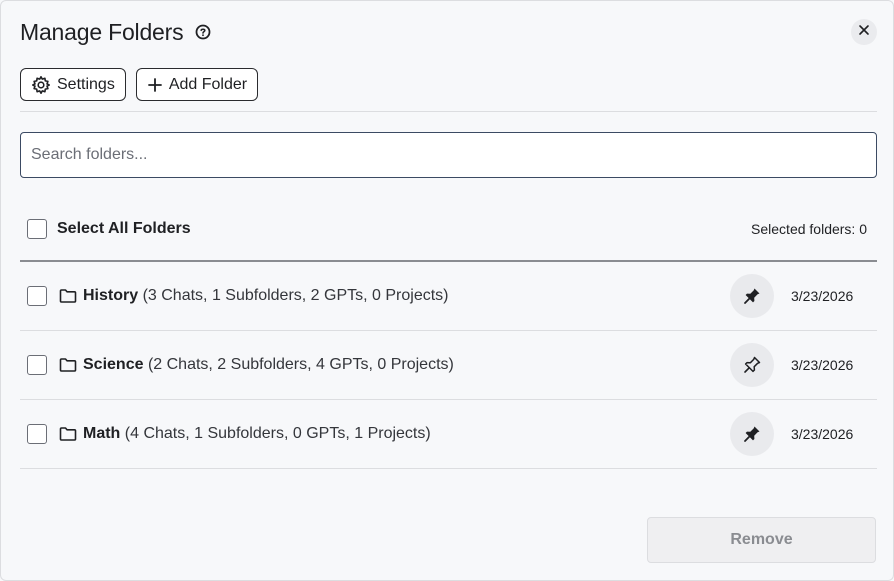 This screenshot has height=581, width=894. I want to click on add-folder-button: Add Folder, so click(197, 84).